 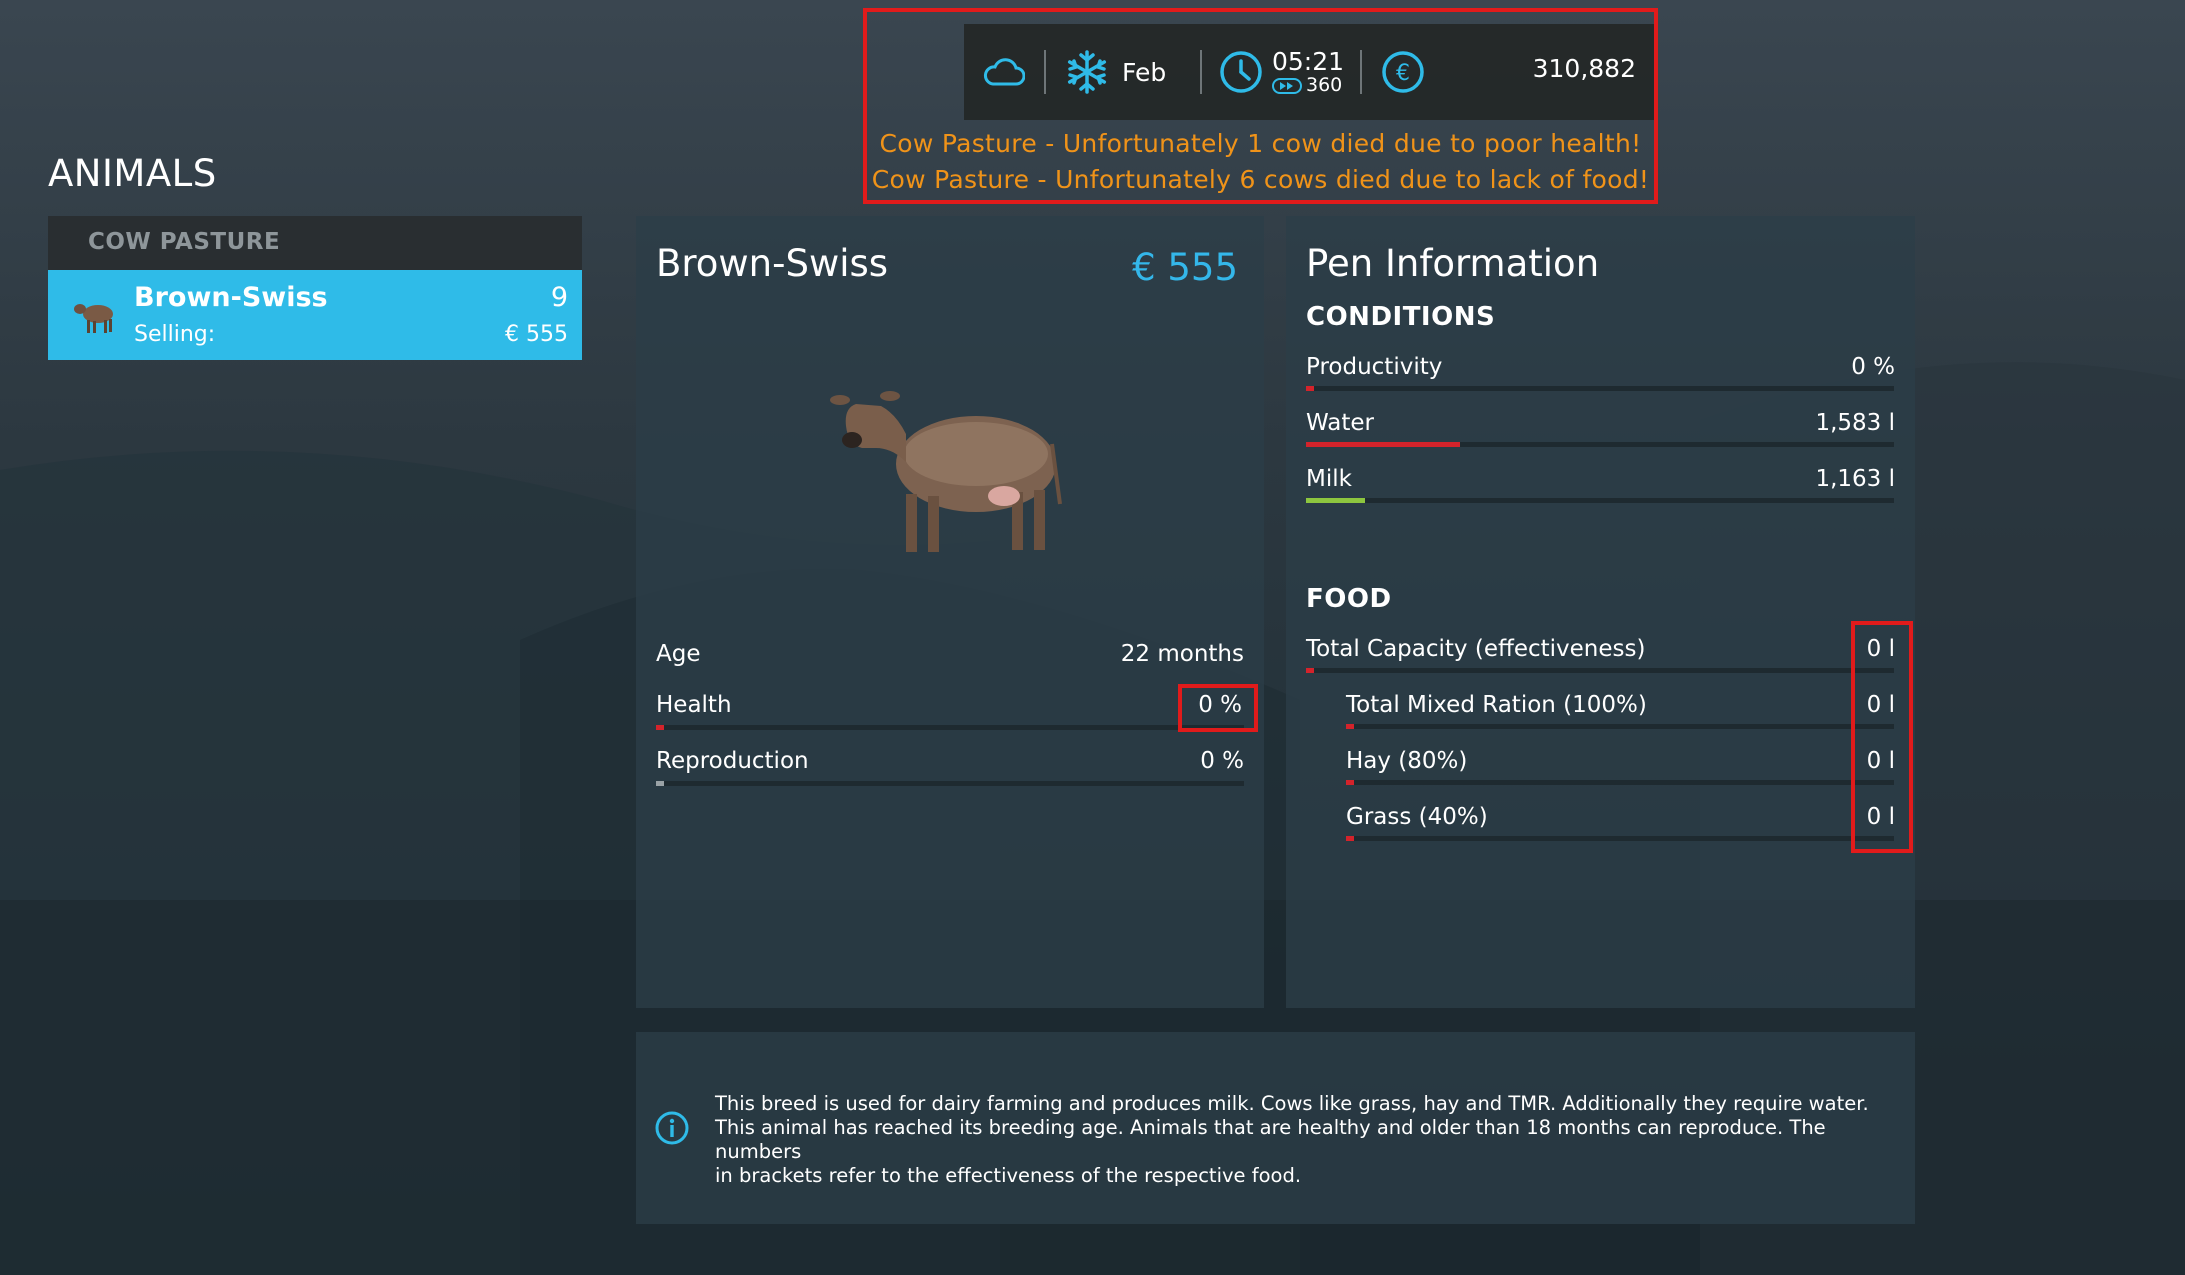 What do you see at coordinates (1310, 670) in the screenshot?
I see `total-capacity-bar-fill` at bounding box center [1310, 670].